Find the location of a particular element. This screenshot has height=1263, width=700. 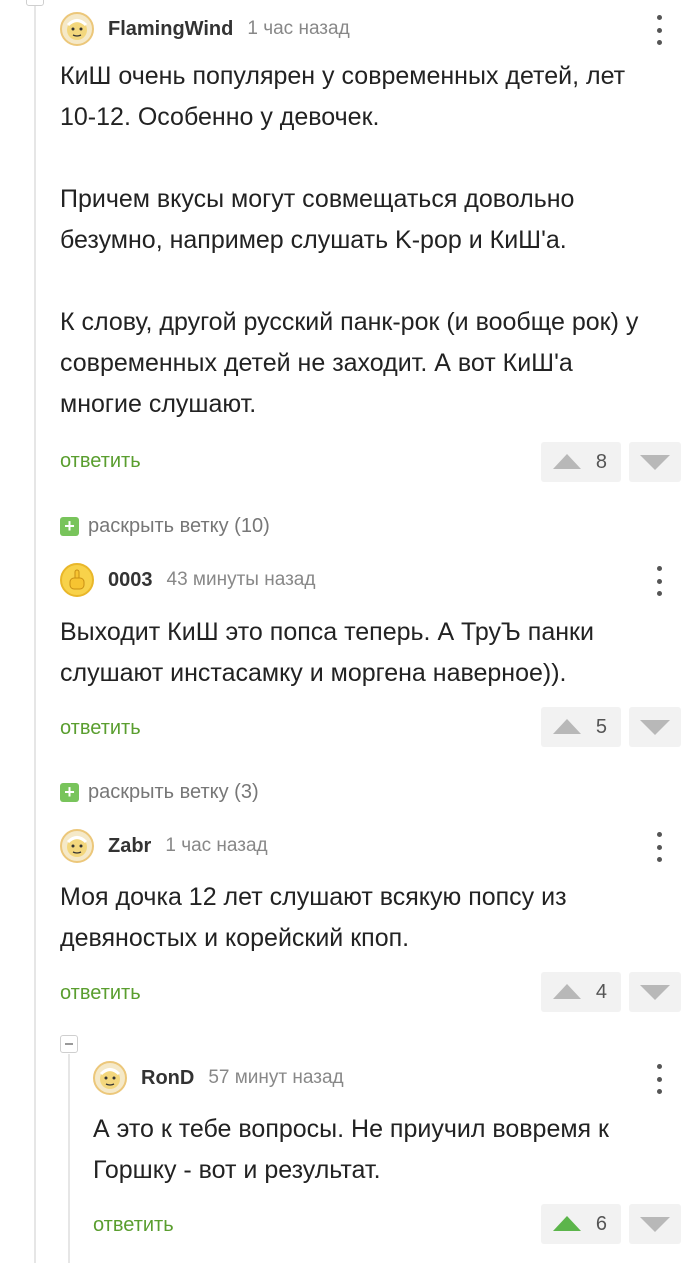

comment-header: RonD 57 минут назад is located at coordinates (218, 1078).